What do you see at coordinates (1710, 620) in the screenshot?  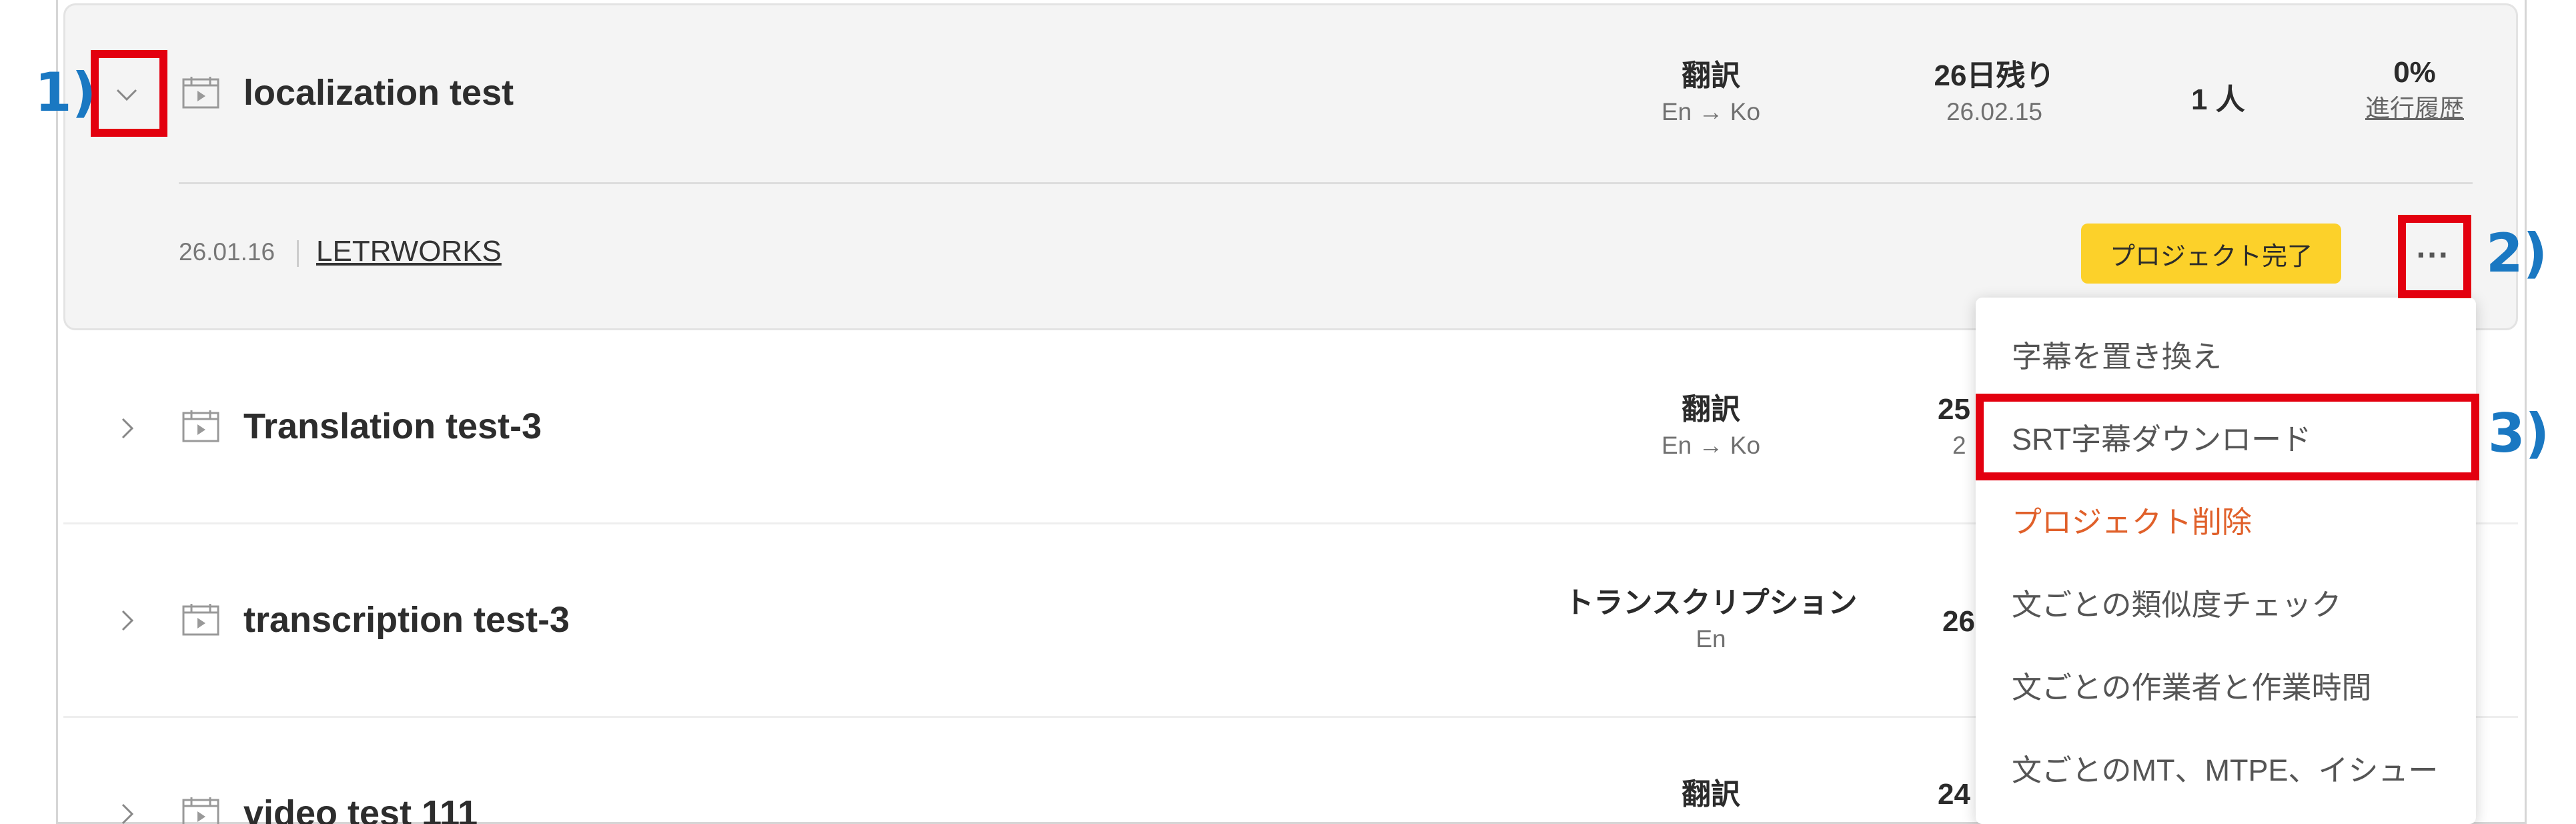 I see `project-type: トランスクリプション En` at bounding box center [1710, 620].